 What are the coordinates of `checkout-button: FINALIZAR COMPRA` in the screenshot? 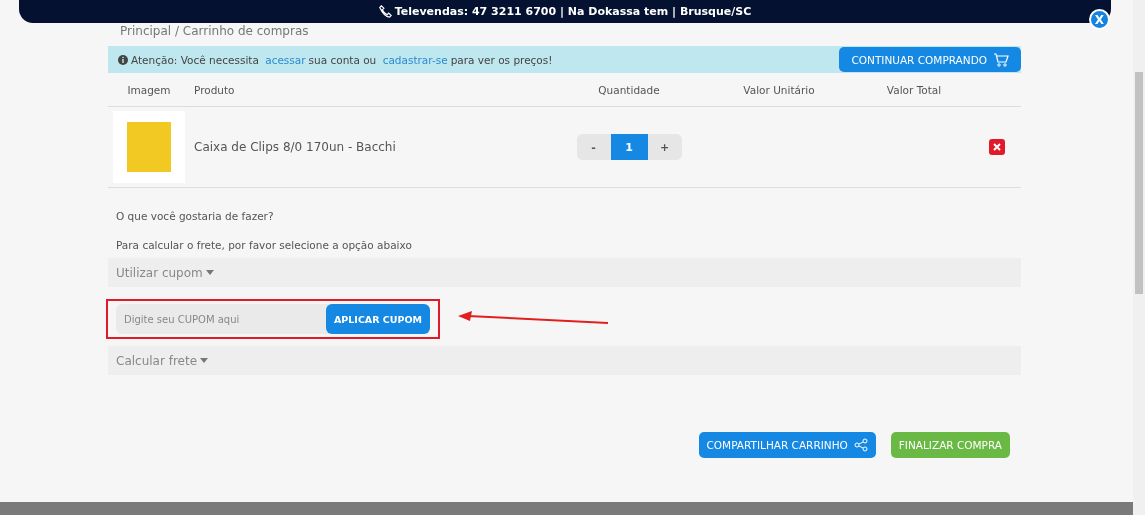 It's located at (950, 445).